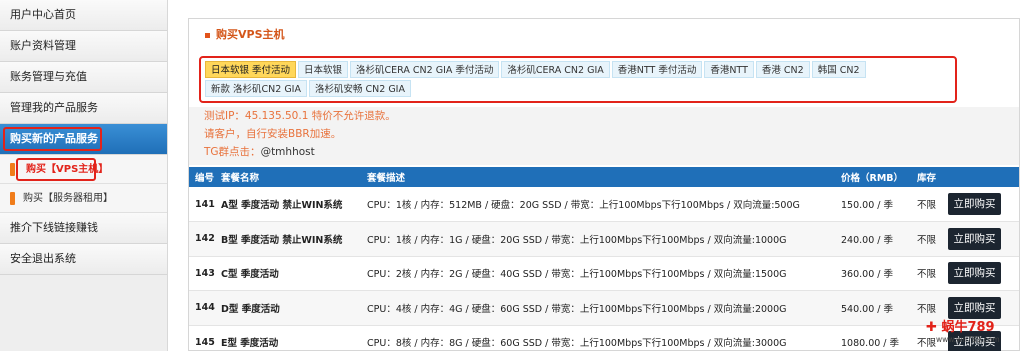 This screenshot has height=351, width=1024. I want to click on note-bbr: 请客户，自行安装BBR加速。, so click(273, 134).